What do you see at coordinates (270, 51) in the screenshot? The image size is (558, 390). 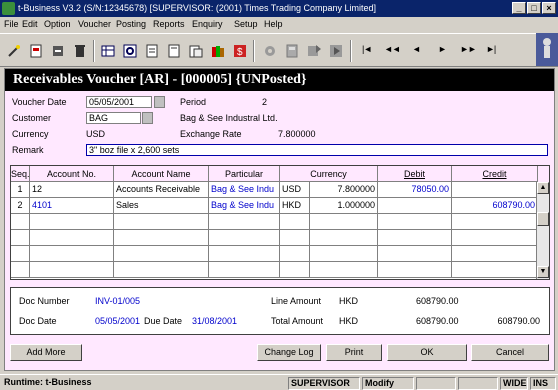 I see `settings-icon` at bounding box center [270, 51].